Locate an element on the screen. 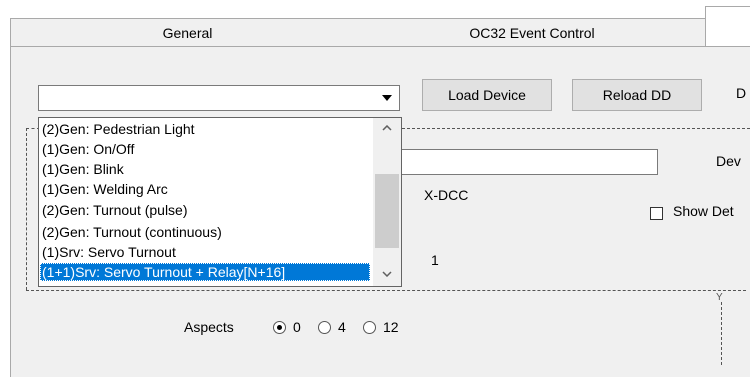 Image resolution: width=750 pixels, height=377 pixels. device-type-combobox is located at coordinates (219, 98).